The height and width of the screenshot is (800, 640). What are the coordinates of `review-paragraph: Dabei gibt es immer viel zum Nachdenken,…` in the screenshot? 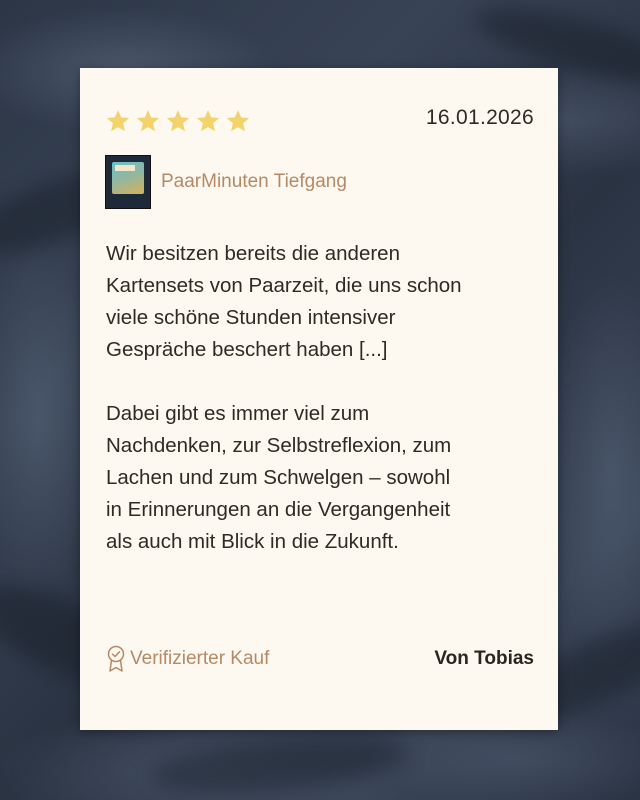 It's located at (279, 477).